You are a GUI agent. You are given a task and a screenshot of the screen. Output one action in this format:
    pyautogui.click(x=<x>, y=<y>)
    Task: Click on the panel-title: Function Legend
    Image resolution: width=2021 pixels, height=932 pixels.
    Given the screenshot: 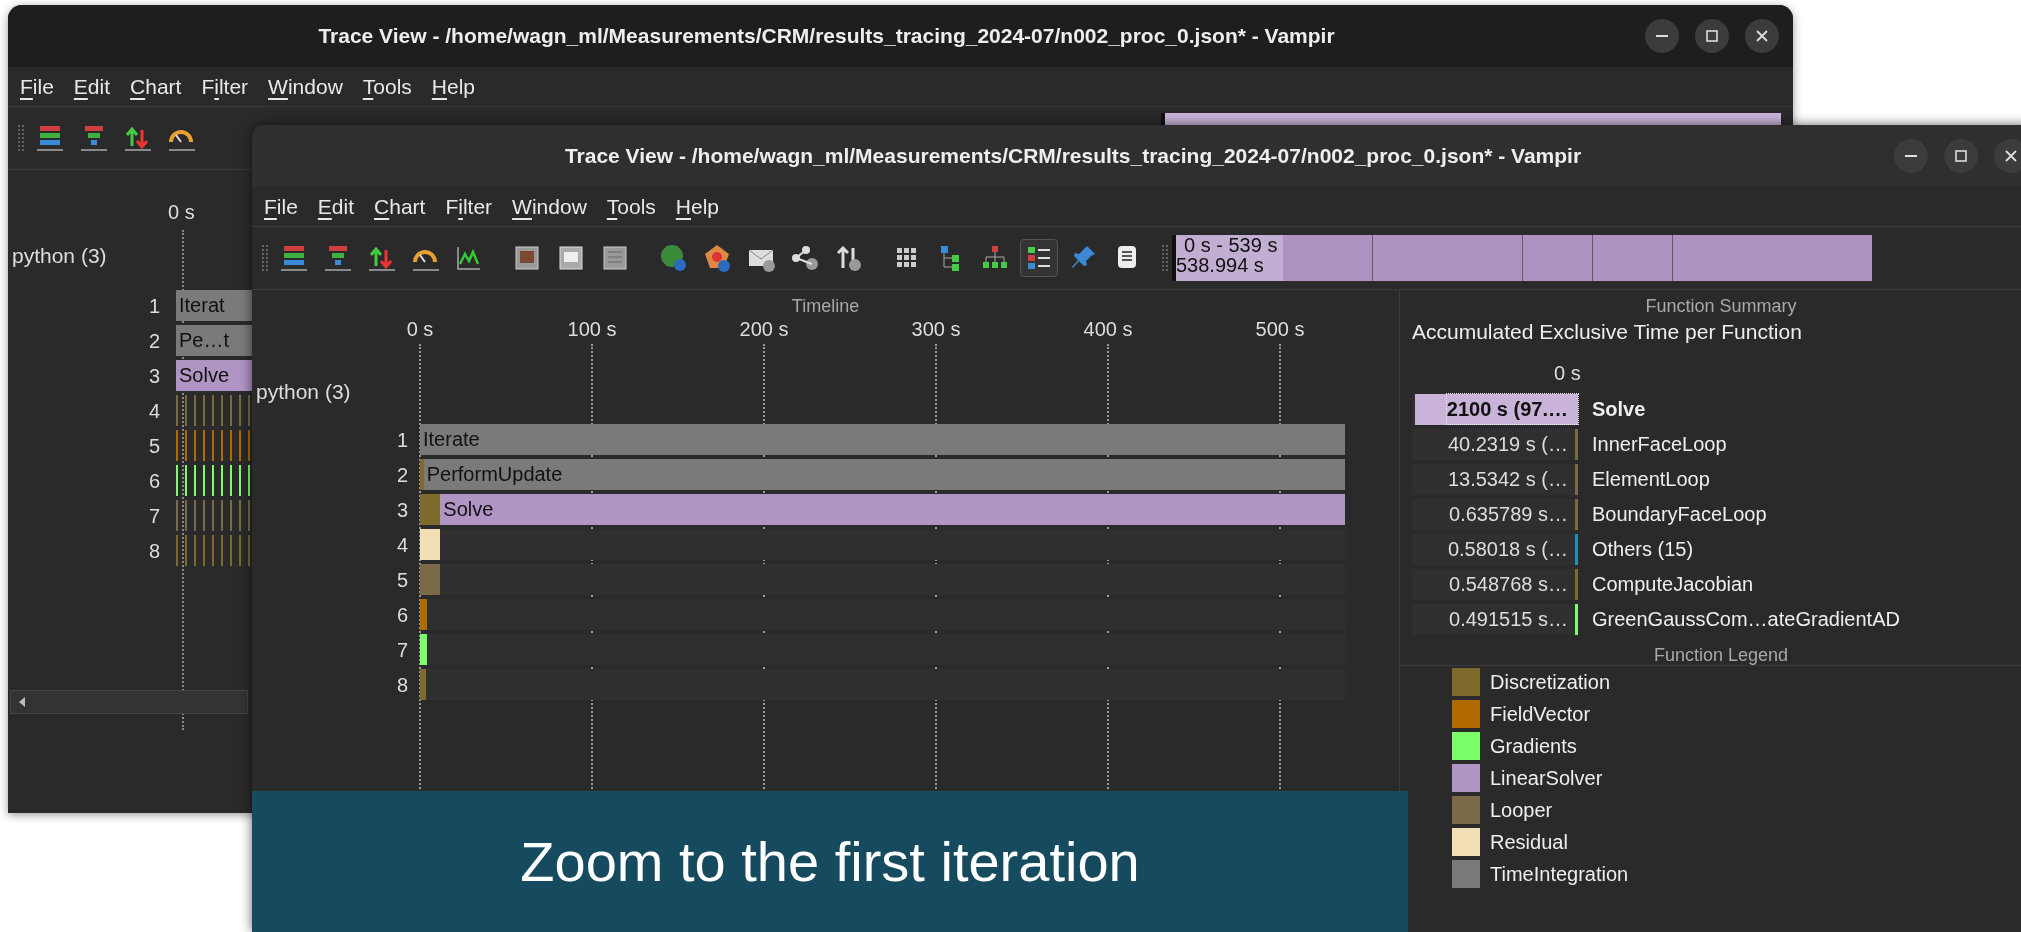 What is the action you would take?
    pyautogui.click(x=1721, y=654)
    